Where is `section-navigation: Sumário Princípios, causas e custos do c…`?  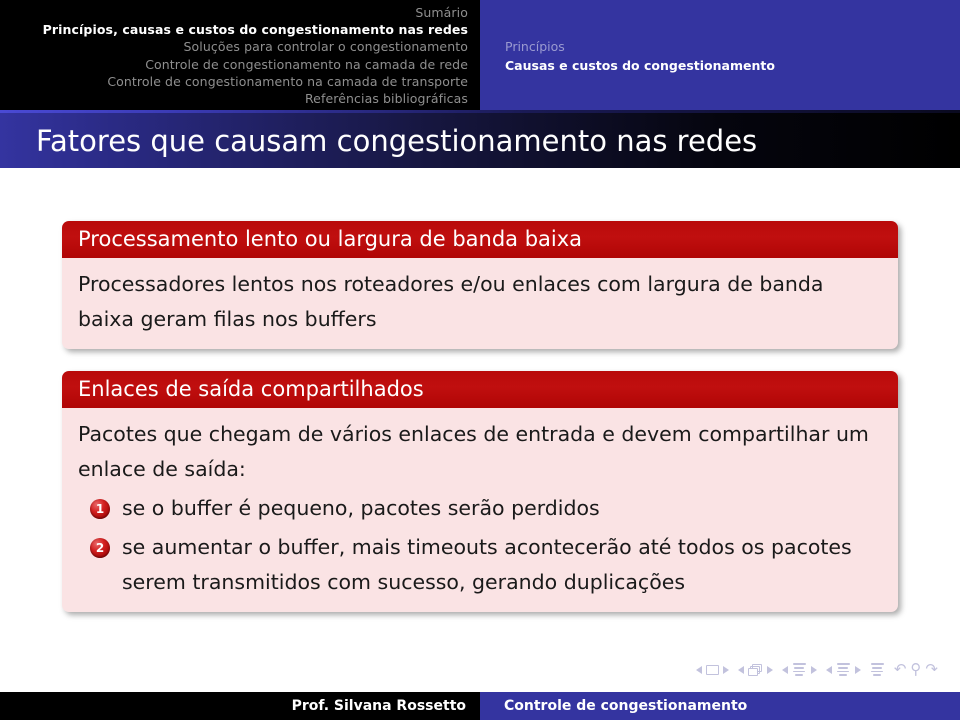 section-navigation: Sumário Princípios, causas e custos do c… is located at coordinates (240, 55).